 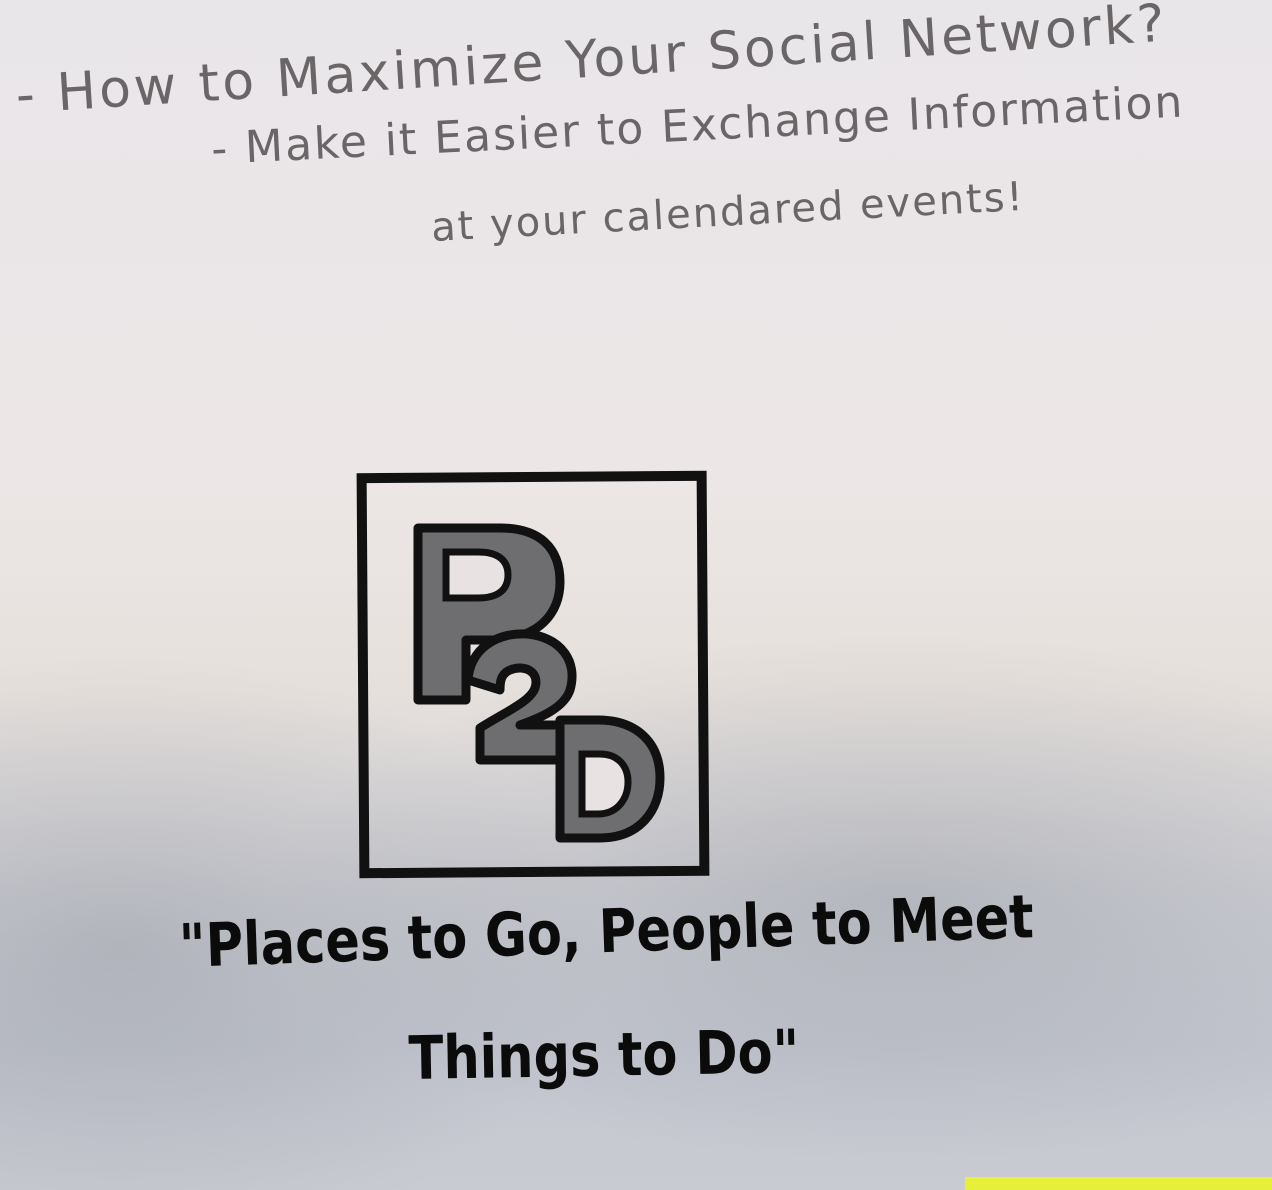 I want to click on p2d-logo-mark, so click(x=539, y=683).